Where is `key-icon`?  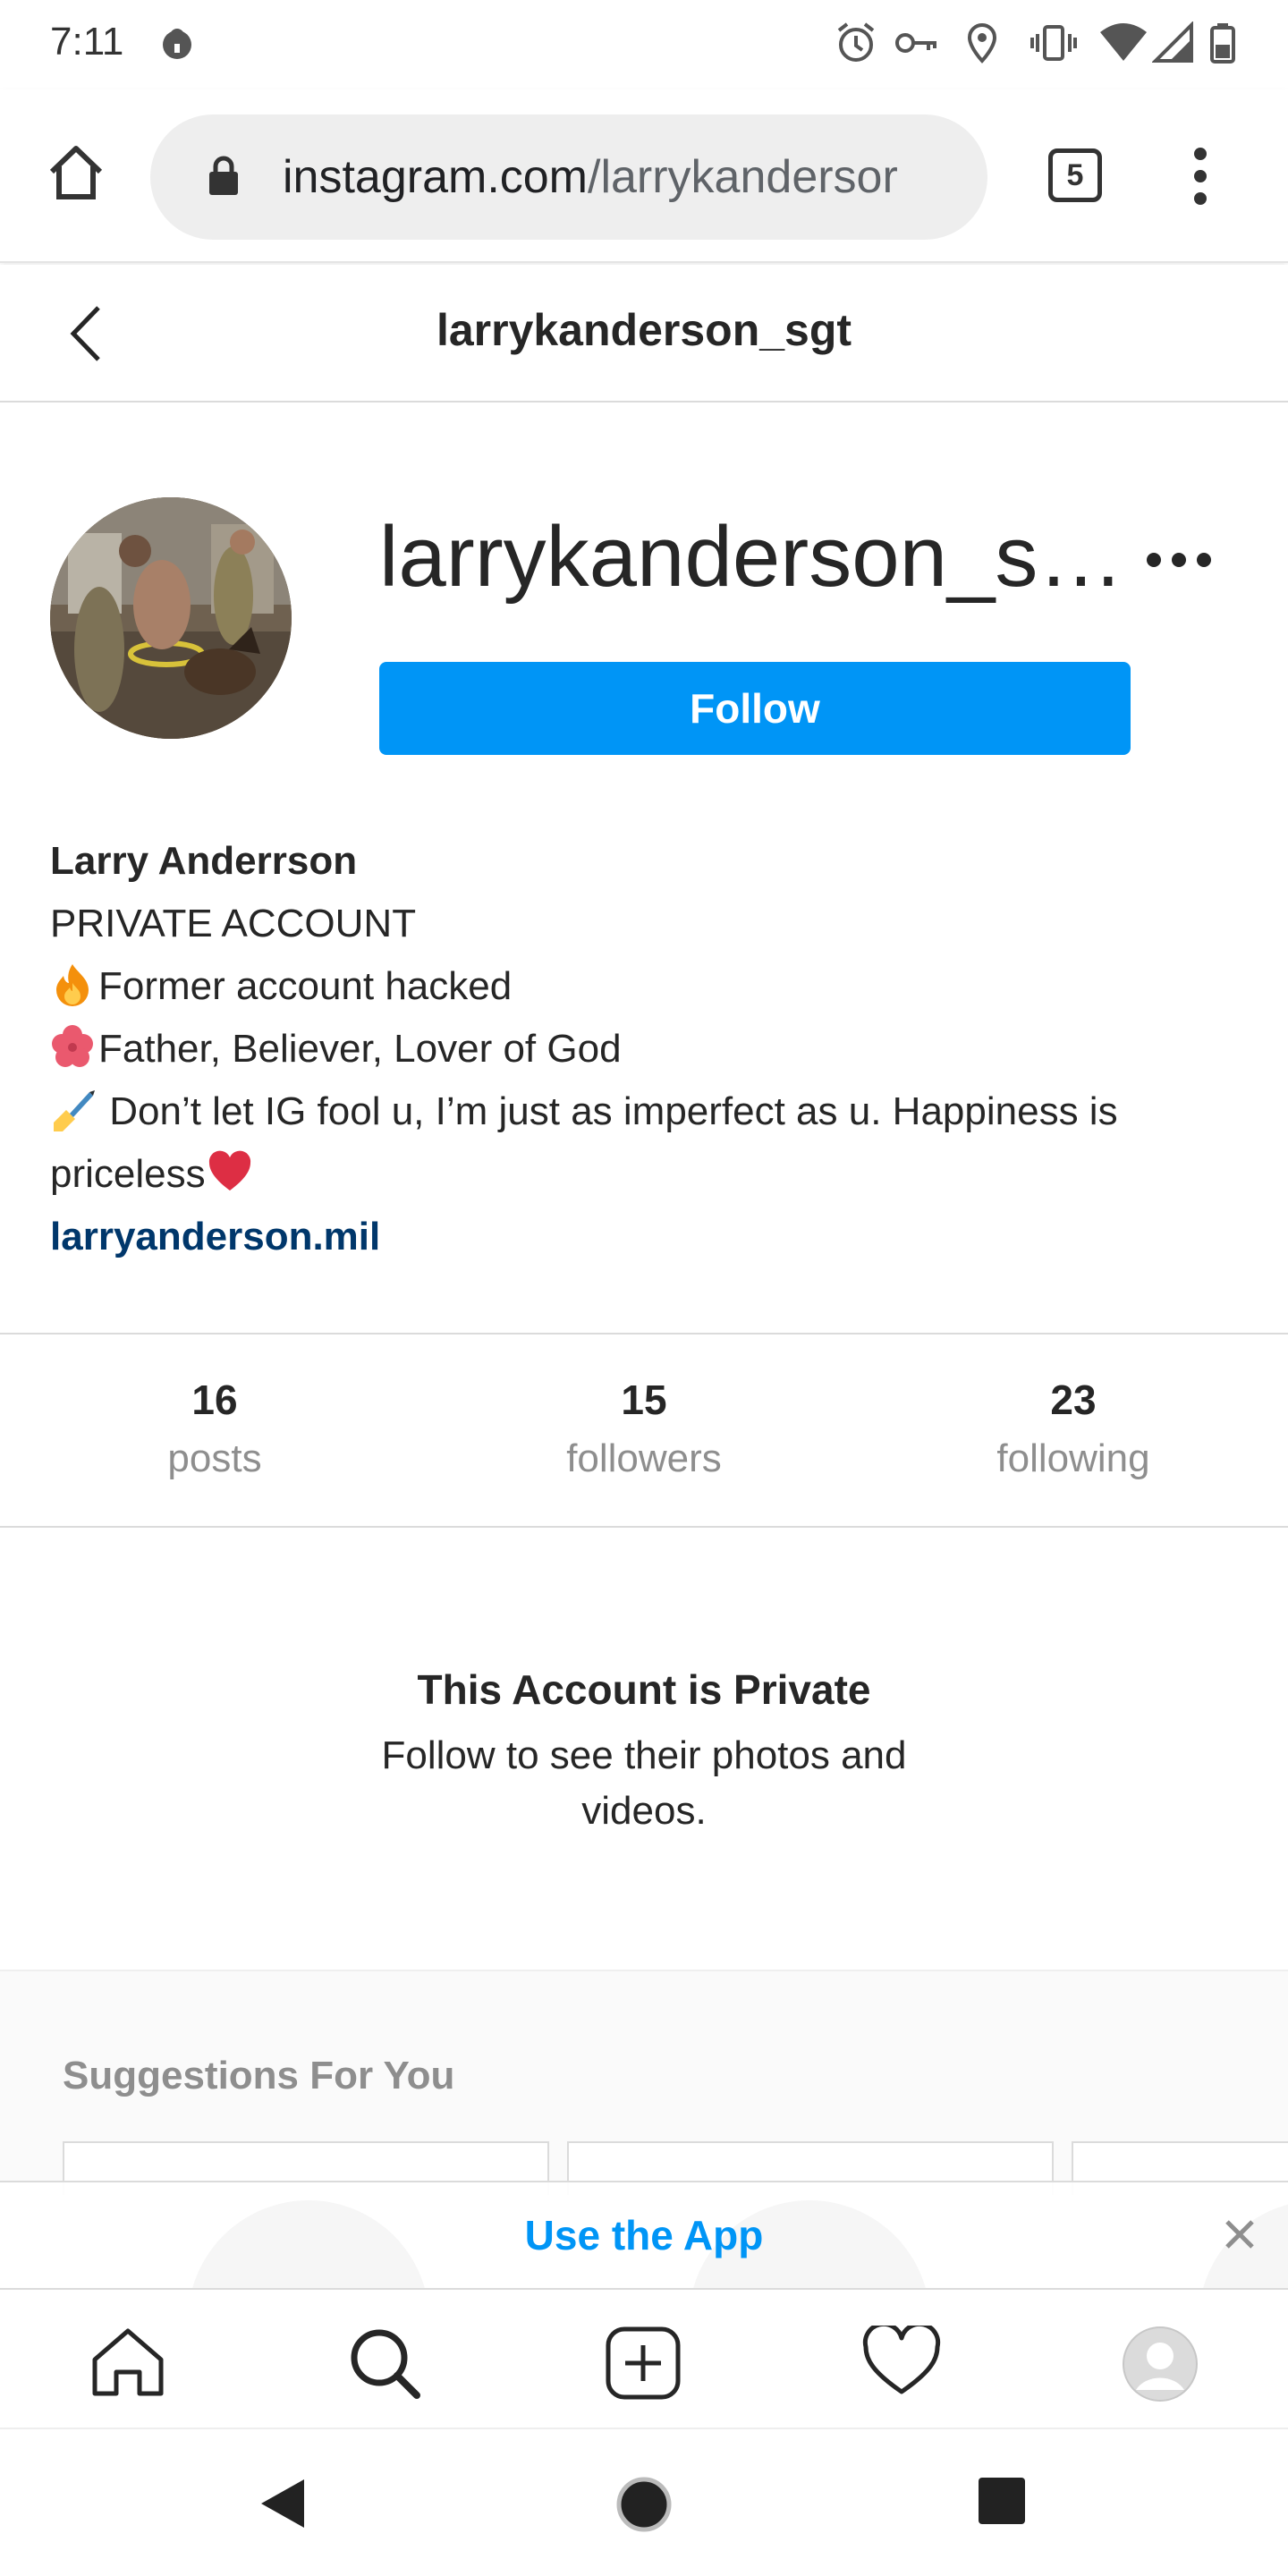 key-icon is located at coordinates (916, 45).